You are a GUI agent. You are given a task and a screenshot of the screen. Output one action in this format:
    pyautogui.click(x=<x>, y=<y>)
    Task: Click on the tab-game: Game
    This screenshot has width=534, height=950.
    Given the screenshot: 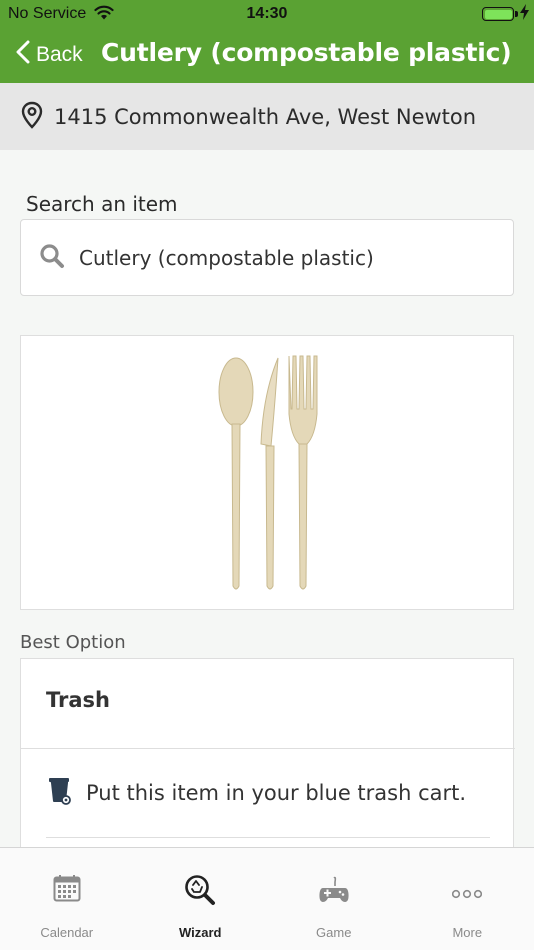 What is the action you would take?
    pyautogui.click(x=334, y=899)
    